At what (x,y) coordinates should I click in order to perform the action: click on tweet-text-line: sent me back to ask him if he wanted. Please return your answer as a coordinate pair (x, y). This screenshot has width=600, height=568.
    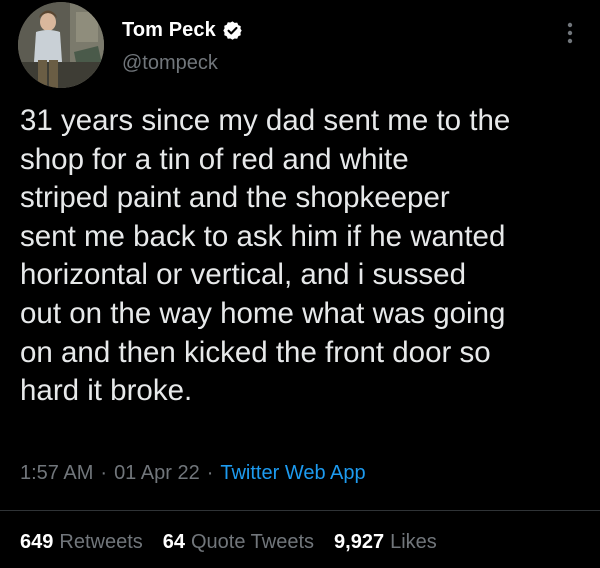
    Looking at the image, I should click on (263, 236).